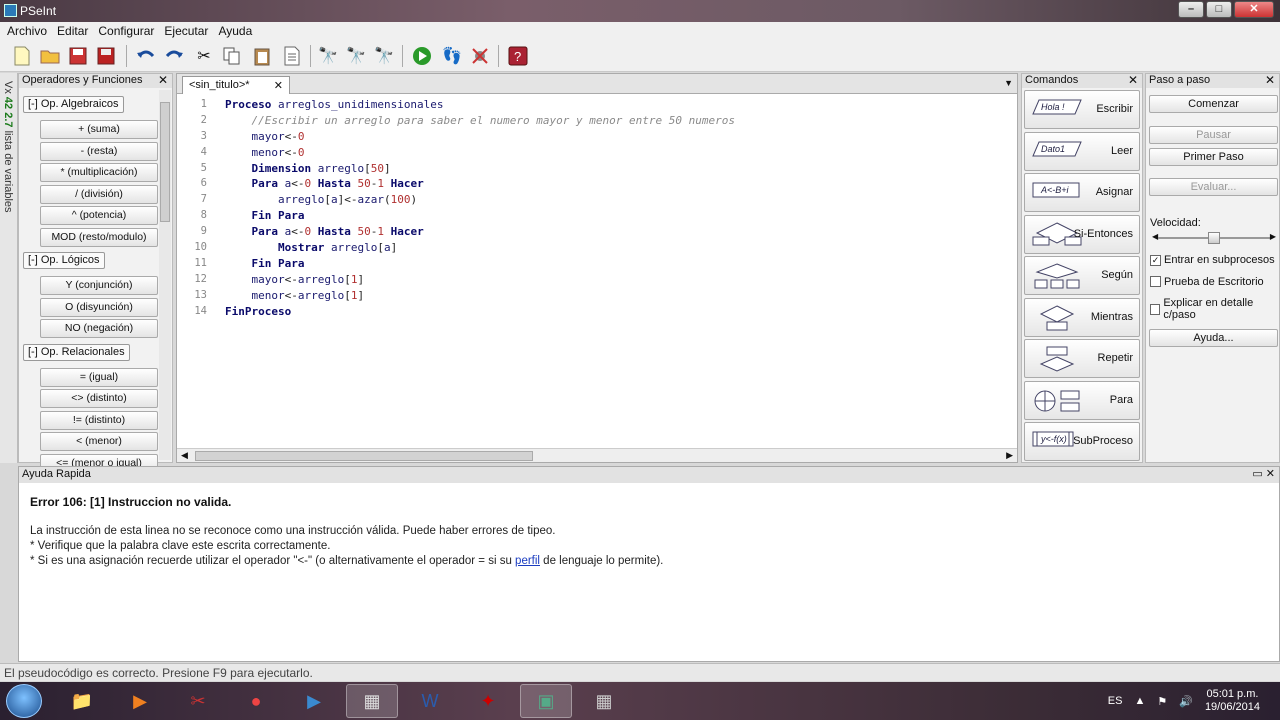 Image resolution: width=1280 pixels, height=720 pixels. I want to click on pseint-icon: ▦, so click(372, 701).